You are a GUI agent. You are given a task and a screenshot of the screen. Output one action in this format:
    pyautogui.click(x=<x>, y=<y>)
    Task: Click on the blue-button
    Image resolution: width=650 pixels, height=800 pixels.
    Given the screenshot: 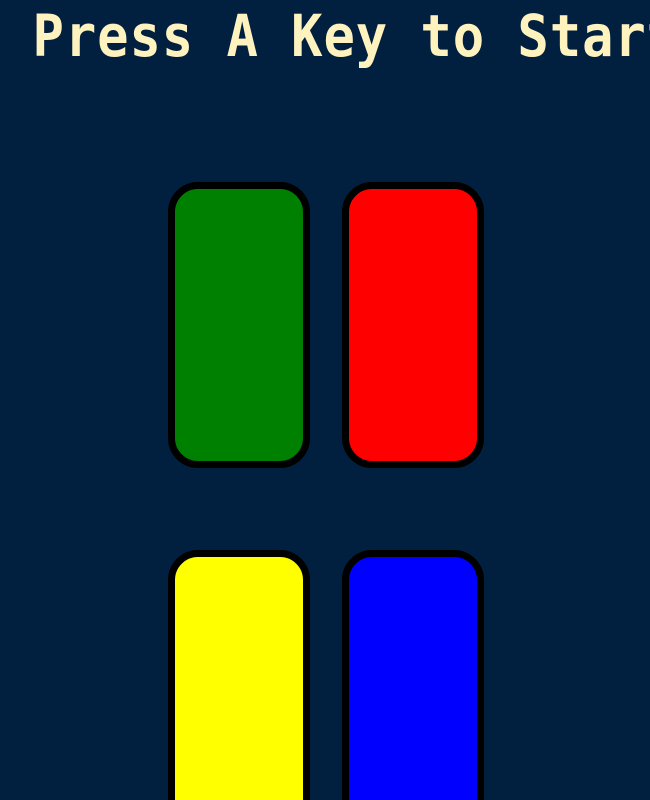 What is the action you would take?
    pyautogui.click(x=413, y=675)
    